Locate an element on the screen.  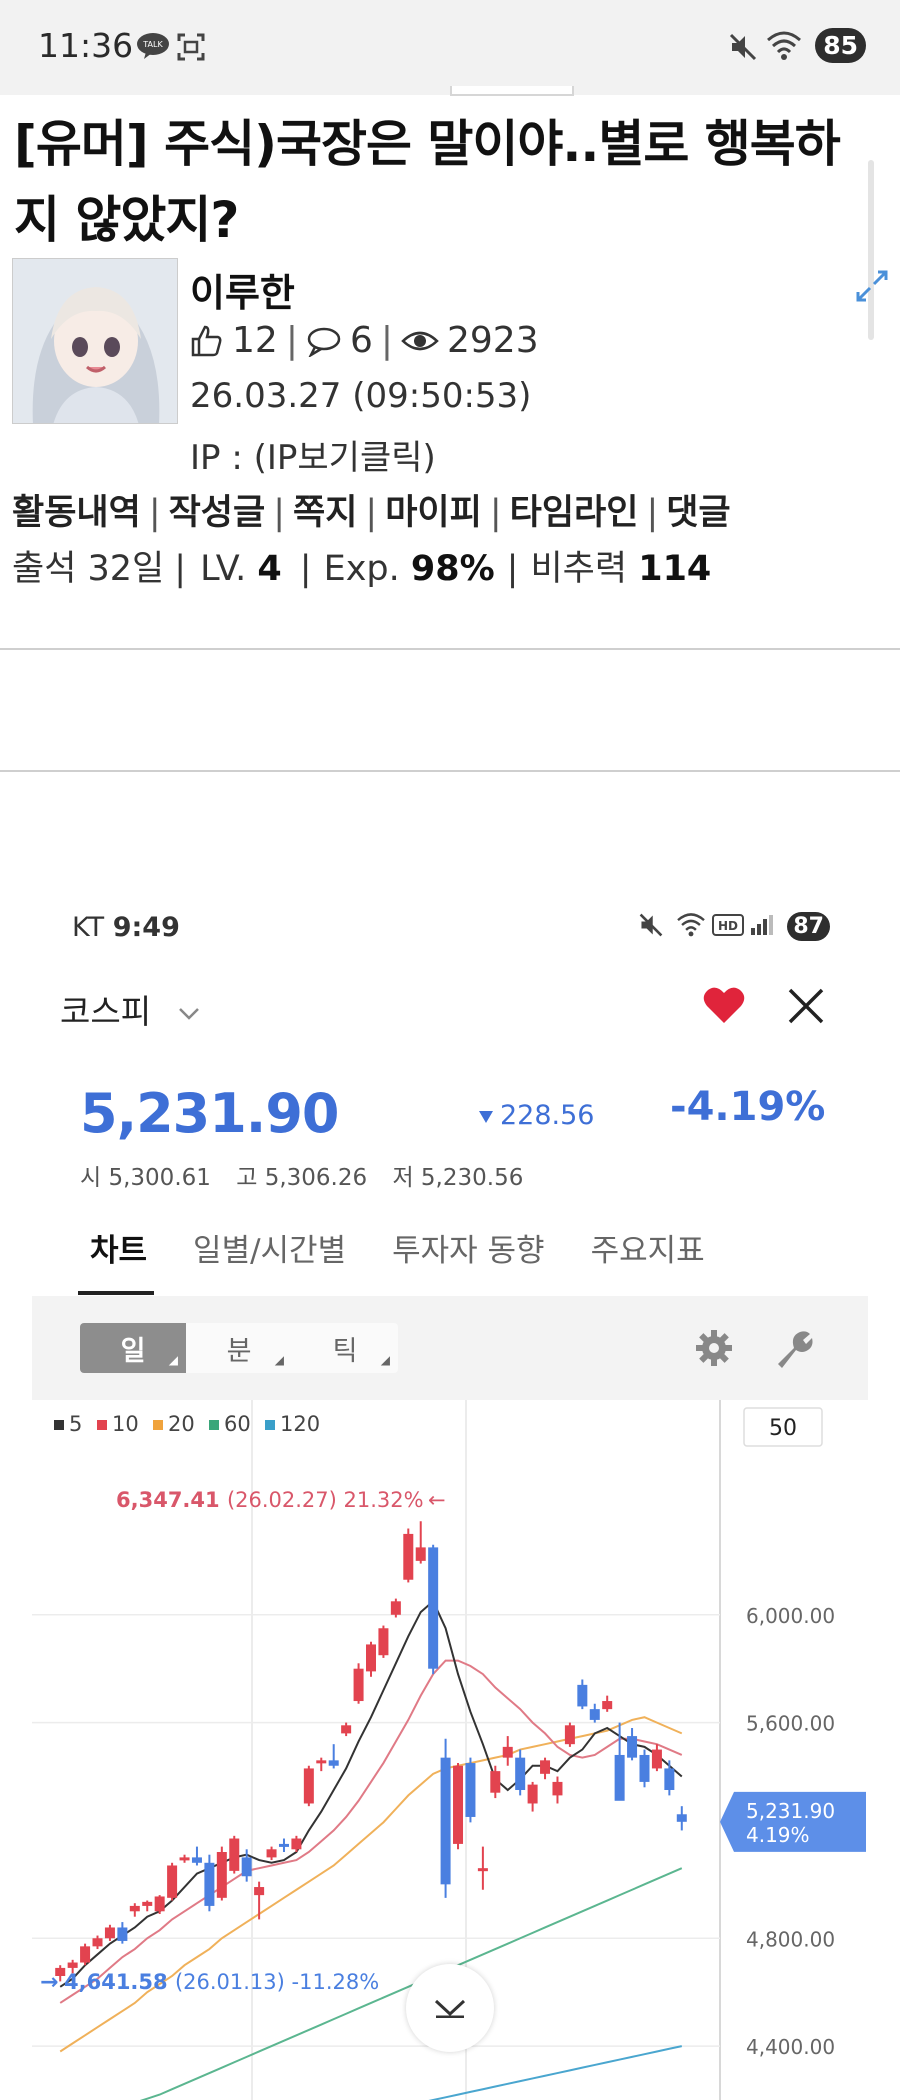
like-count: 12 is located at coordinates (255, 340).